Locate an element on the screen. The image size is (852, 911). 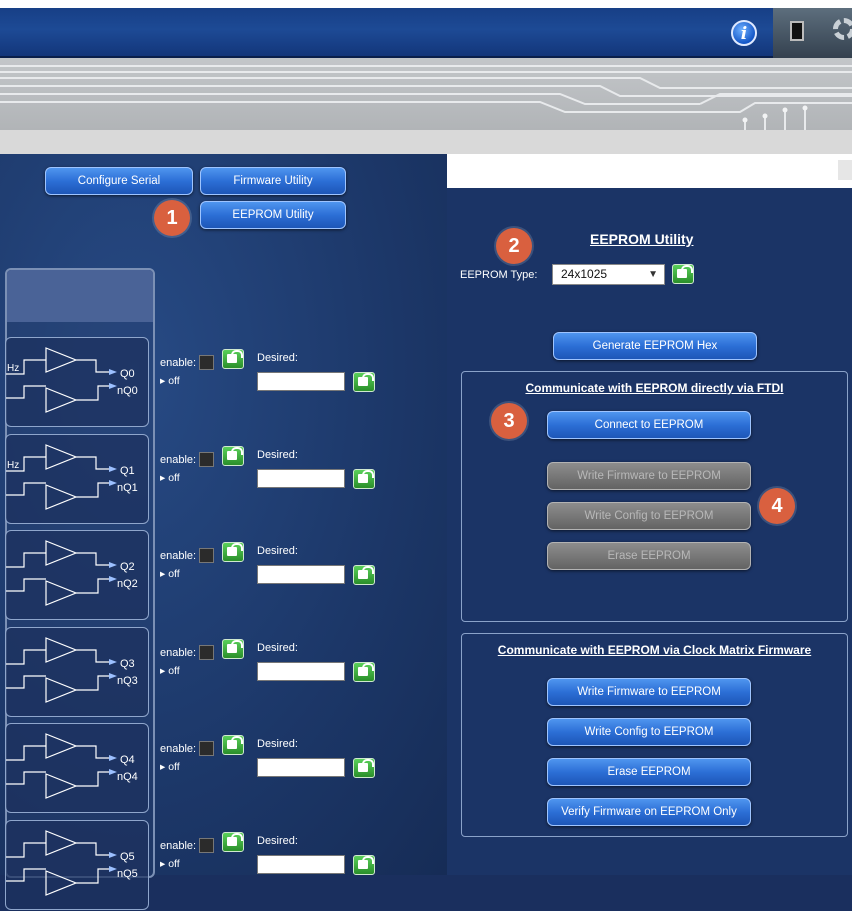
output-label: Q2 is located at coordinates (127, 567).